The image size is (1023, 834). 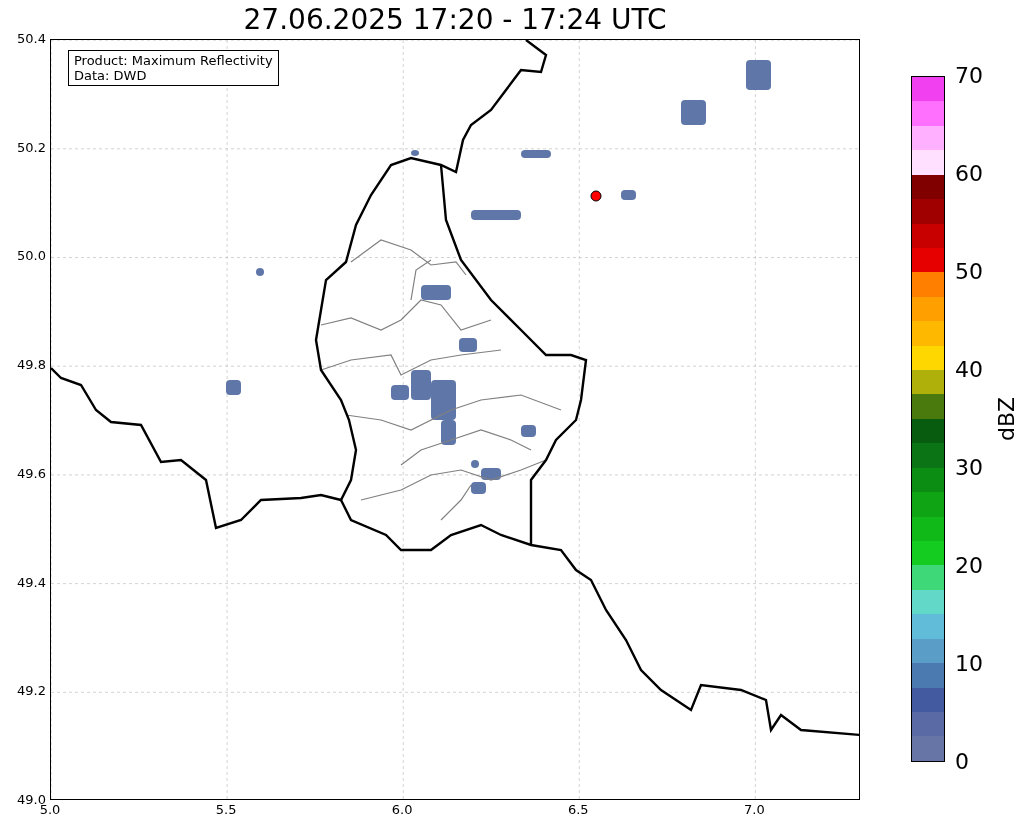 I want to click on colorbar-tick-label: 40, so click(x=969, y=370).